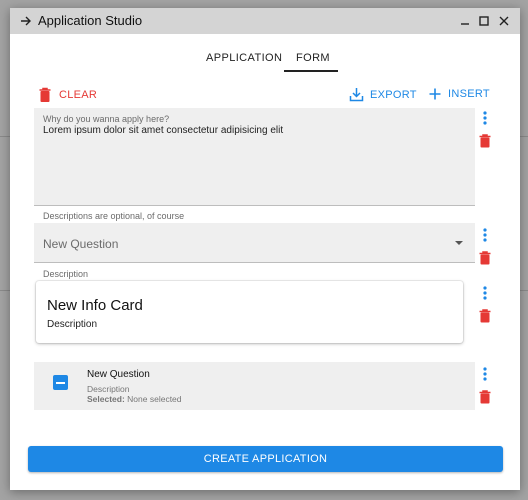 The width and height of the screenshot is (528, 500). What do you see at coordinates (66, 274) in the screenshot?
I see `select-helper-text: Description` at bounding box center [66, 274].